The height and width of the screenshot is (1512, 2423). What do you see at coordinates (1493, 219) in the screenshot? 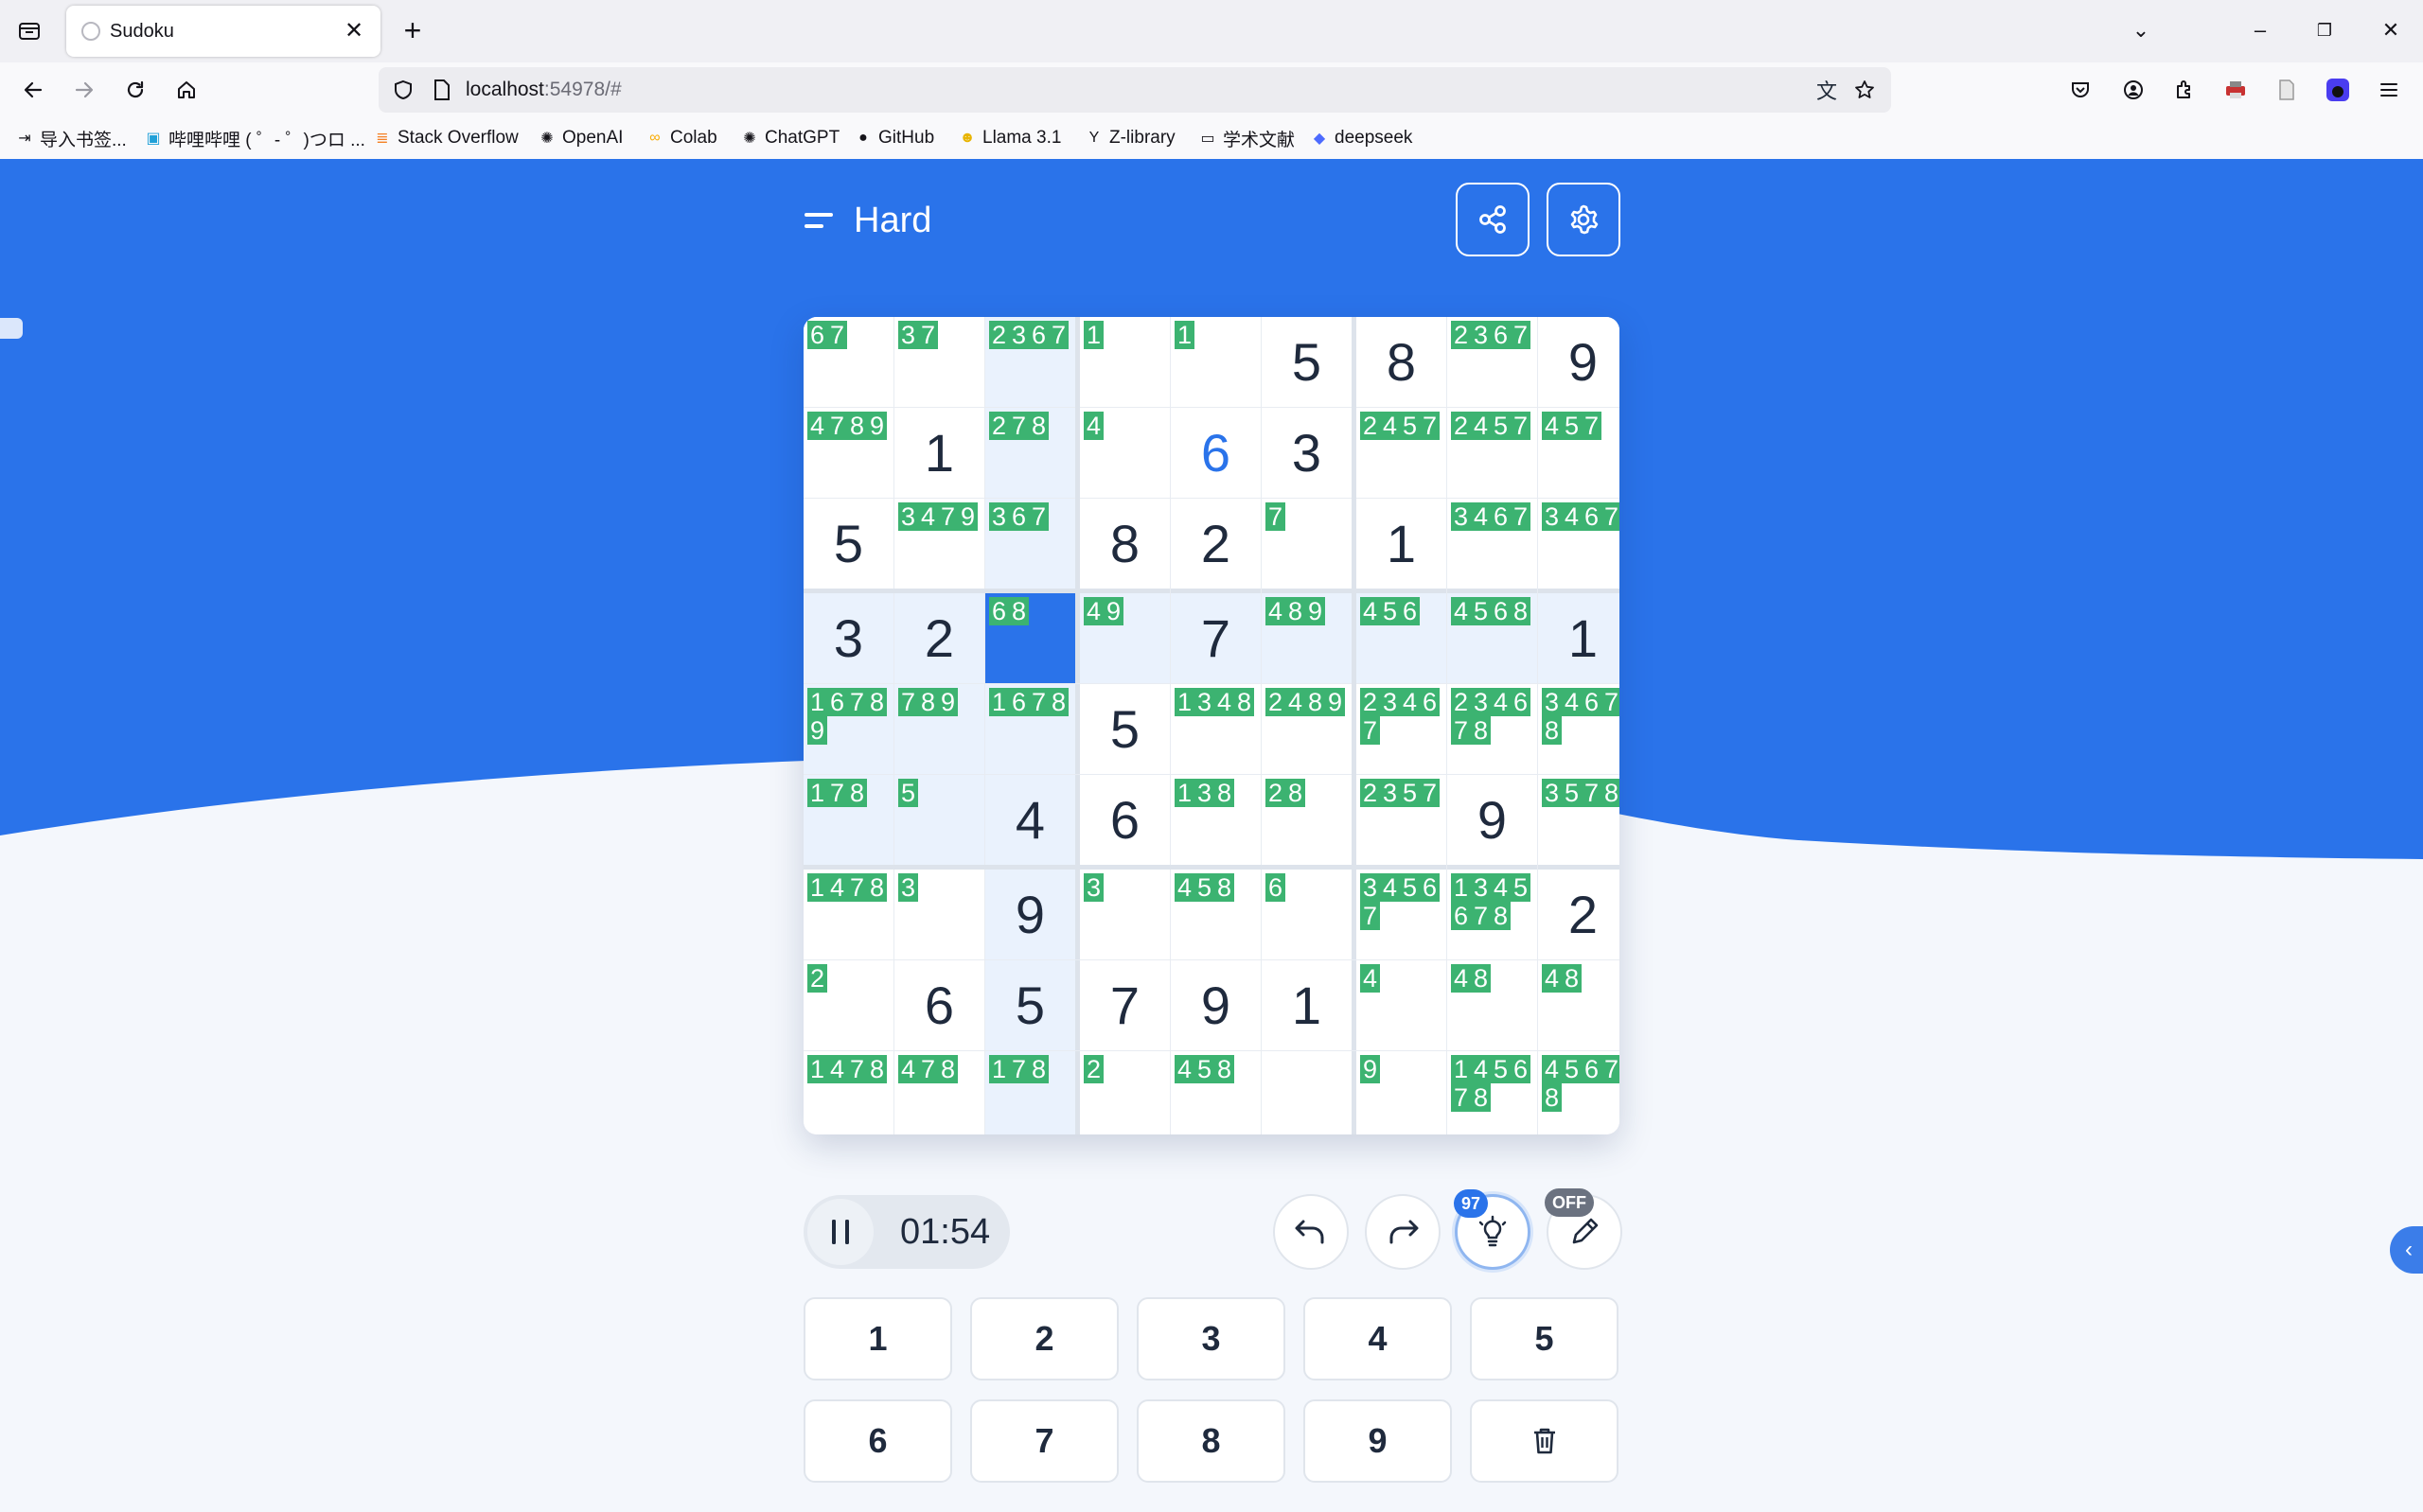
I see `share-button` at bounding box center [1493, 219].